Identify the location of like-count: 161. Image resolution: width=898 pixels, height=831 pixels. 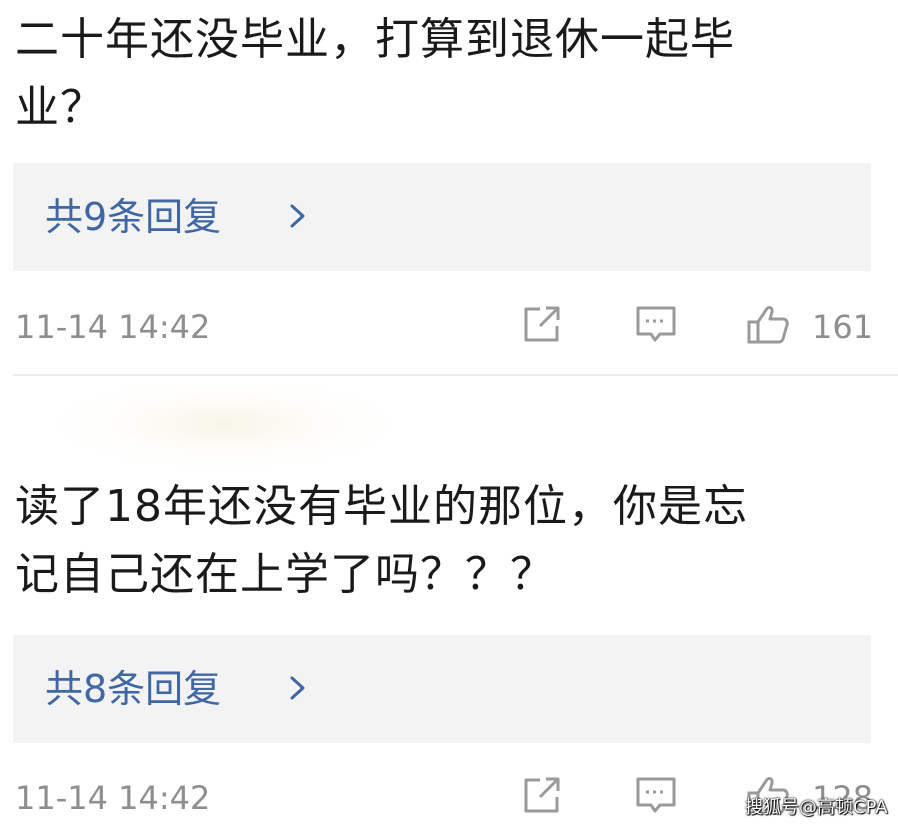
(843, 327).